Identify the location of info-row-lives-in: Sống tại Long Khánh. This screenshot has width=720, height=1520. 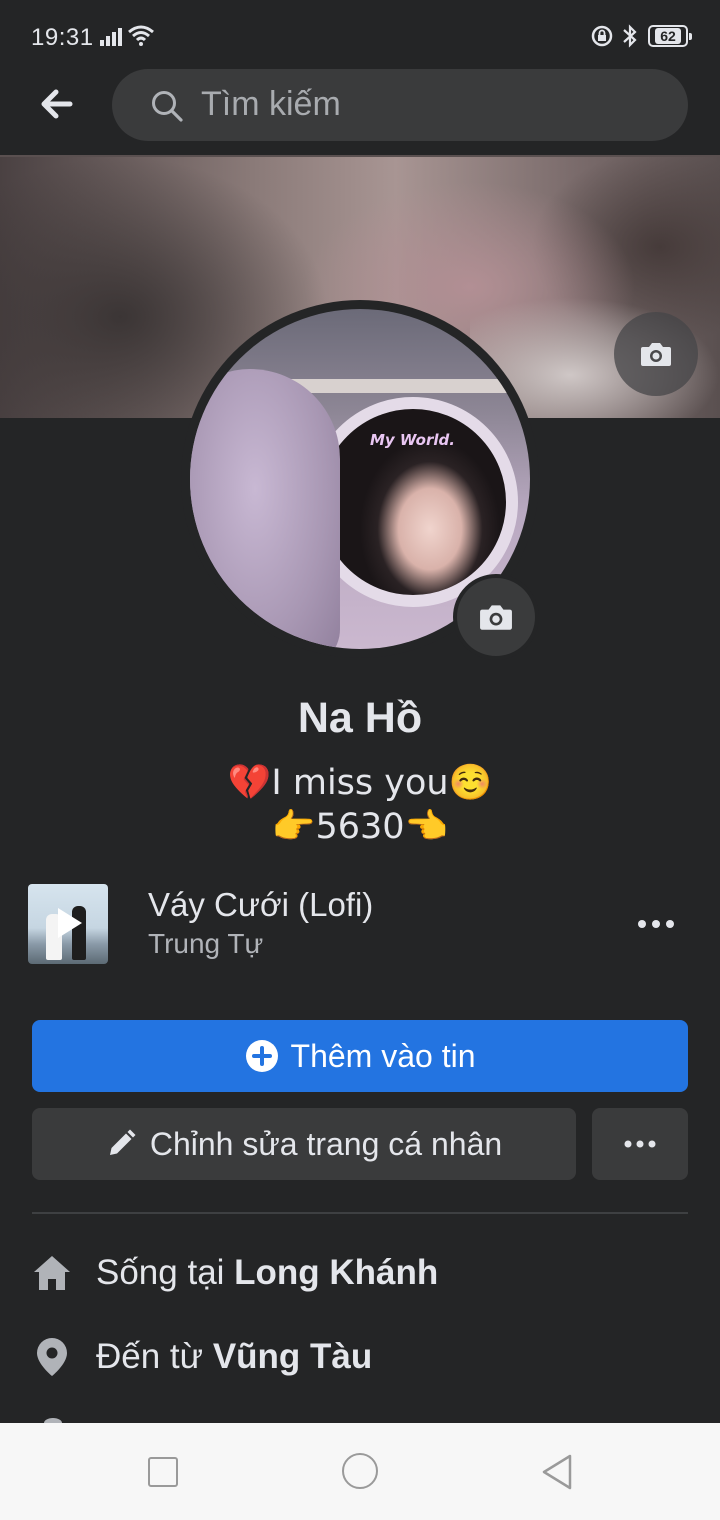
(360, 1273).